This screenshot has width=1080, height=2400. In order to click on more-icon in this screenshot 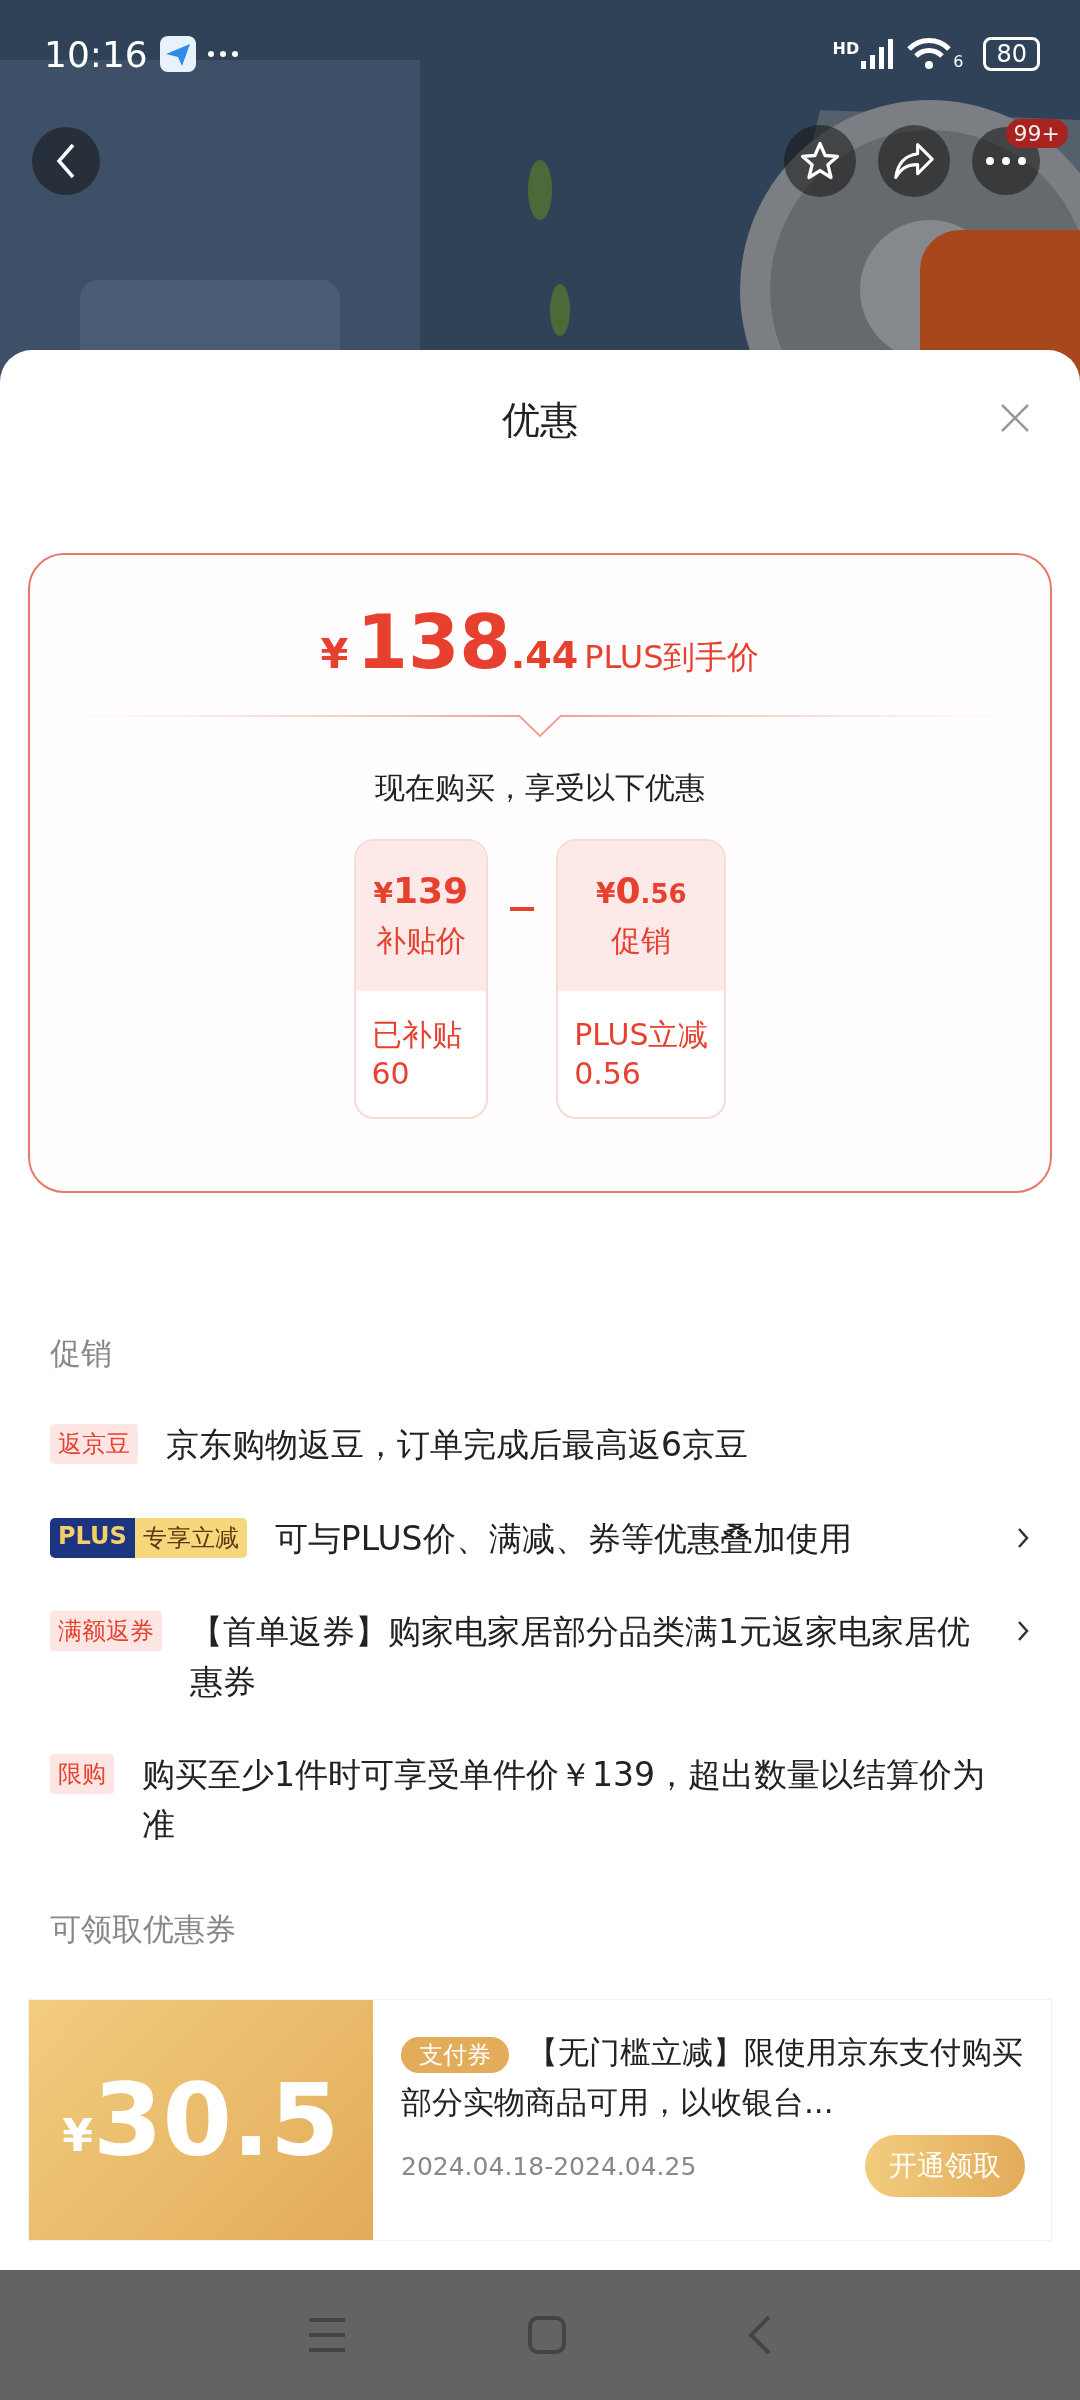, I will do `click(1006, 161)`.